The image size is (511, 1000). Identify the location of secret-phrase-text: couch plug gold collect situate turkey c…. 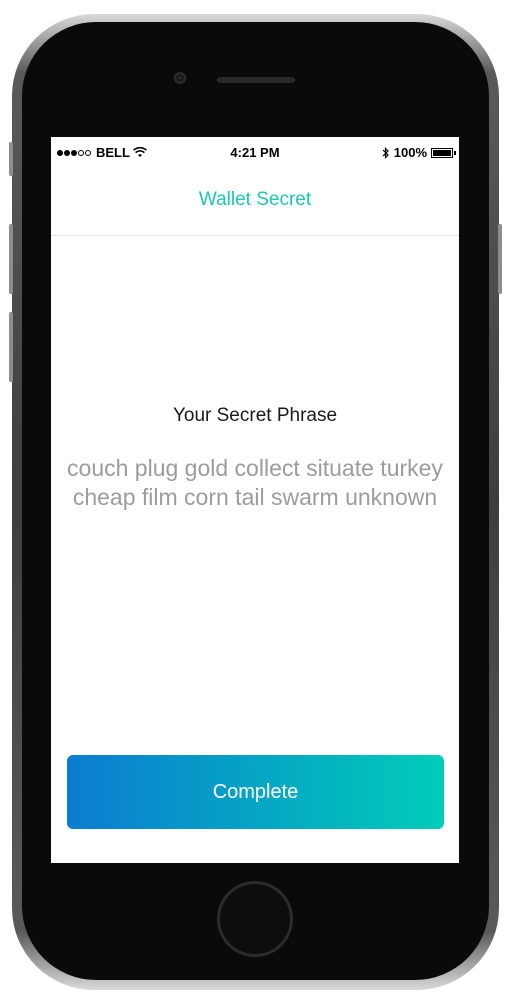
(255, 482).